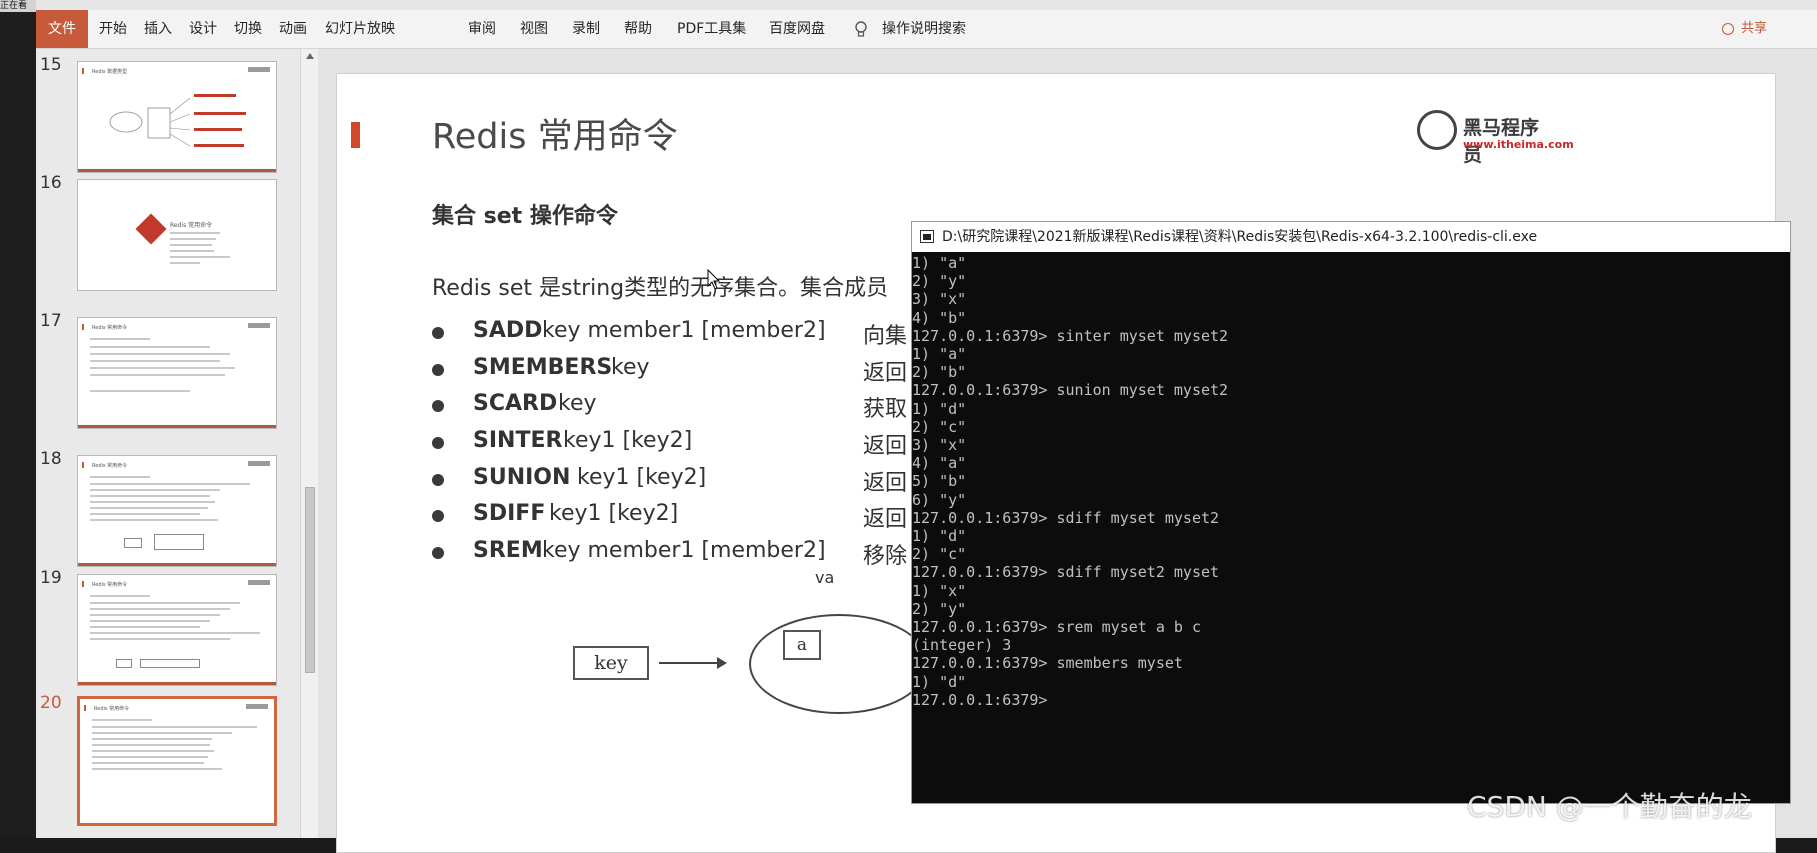  Describe the element at coordinates (110, 72) in the screenshot. I see `thumb-title: Redis 数据类型` at that location.